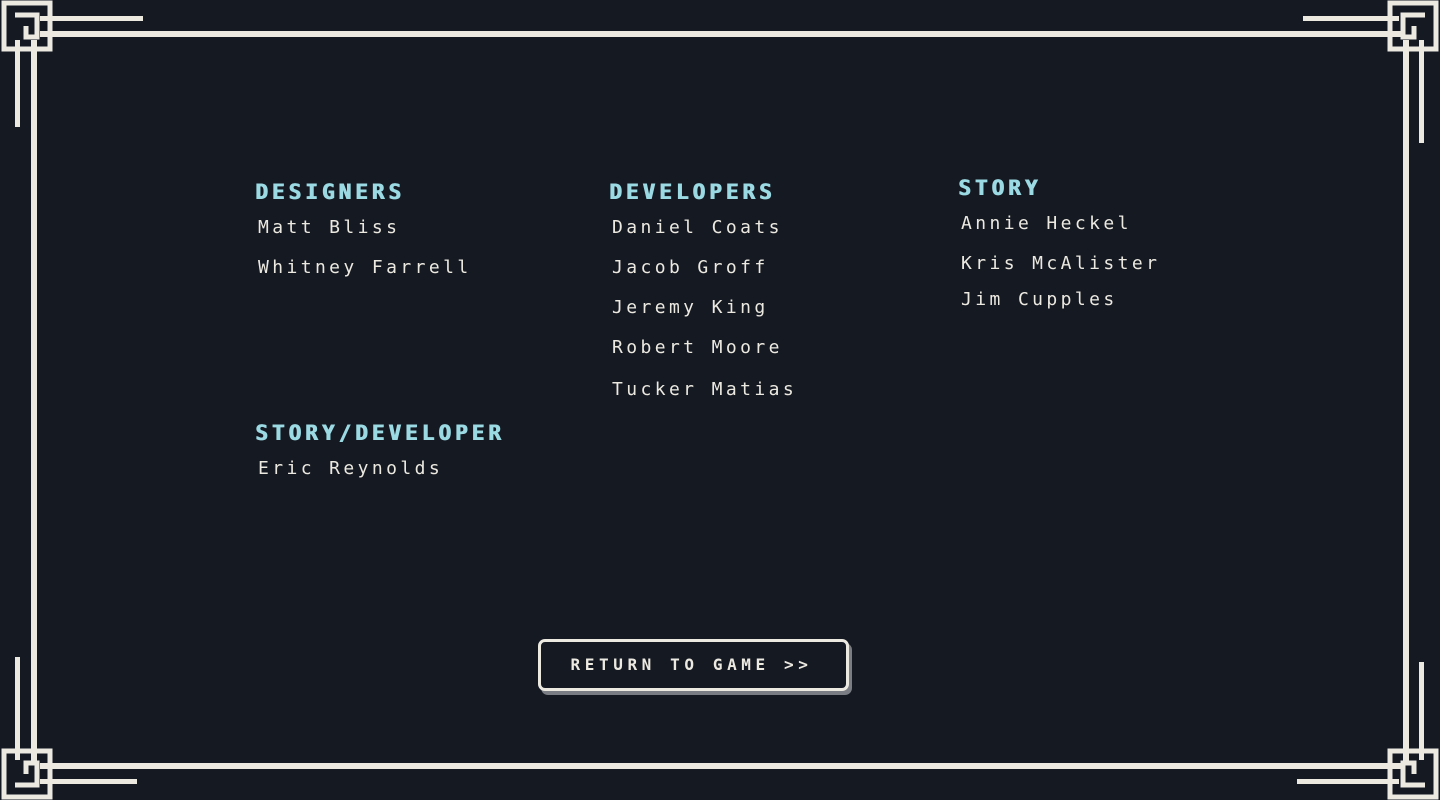 Image resolution: width=1440 pixels, height=800 pixels. Describe the element at coordinates (1061, 263) in the screenshot. I see `credit-name: Kris McAlister` at that location.